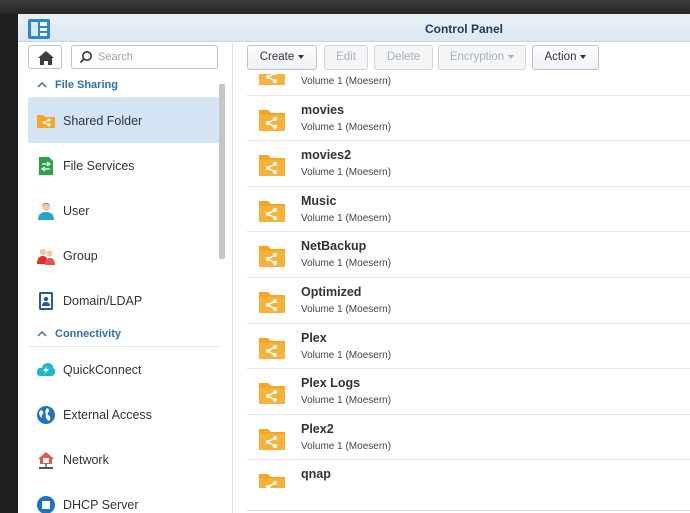 The image size is (690, 513). Describe the element at coordinates (477, 57) in the screenshot. I see `encryption-label: Encryption` at that location.